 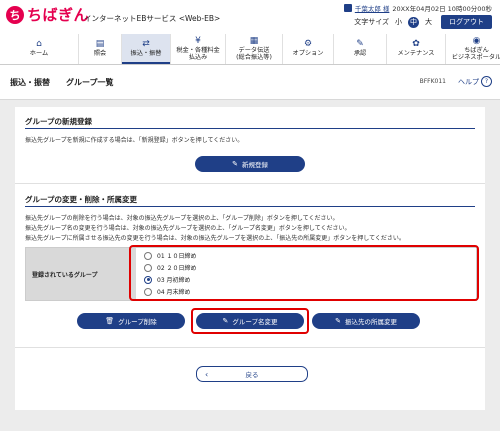 I want to click on bank-logo: ち ちばぎん, so click(x=47, y=14).